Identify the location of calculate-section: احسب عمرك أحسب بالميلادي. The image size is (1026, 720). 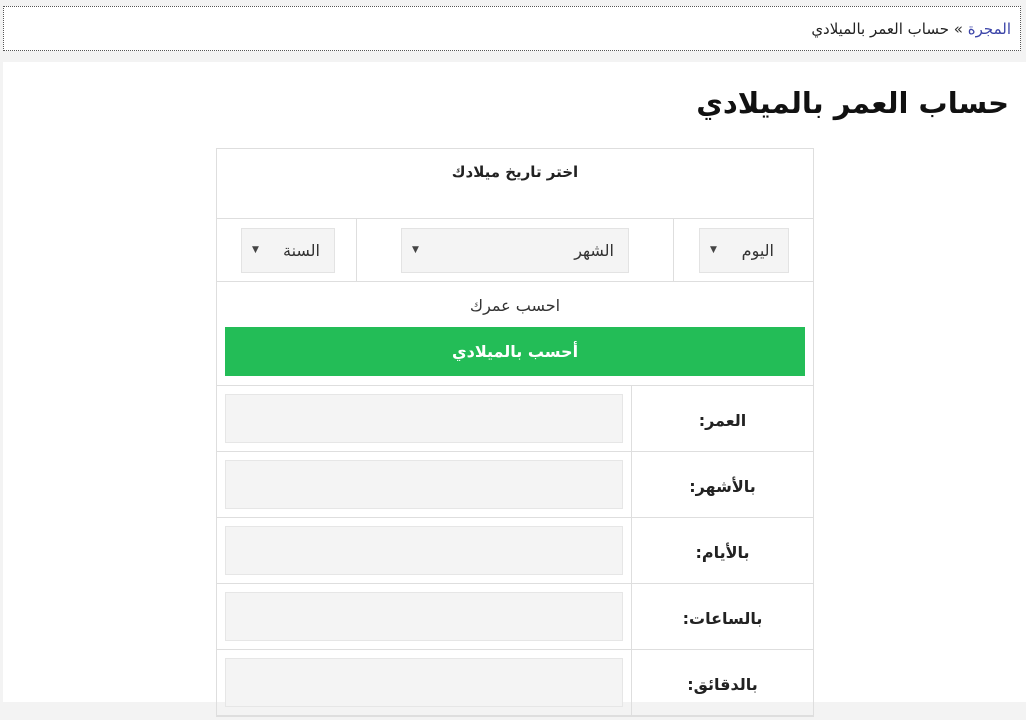
(515, 334).